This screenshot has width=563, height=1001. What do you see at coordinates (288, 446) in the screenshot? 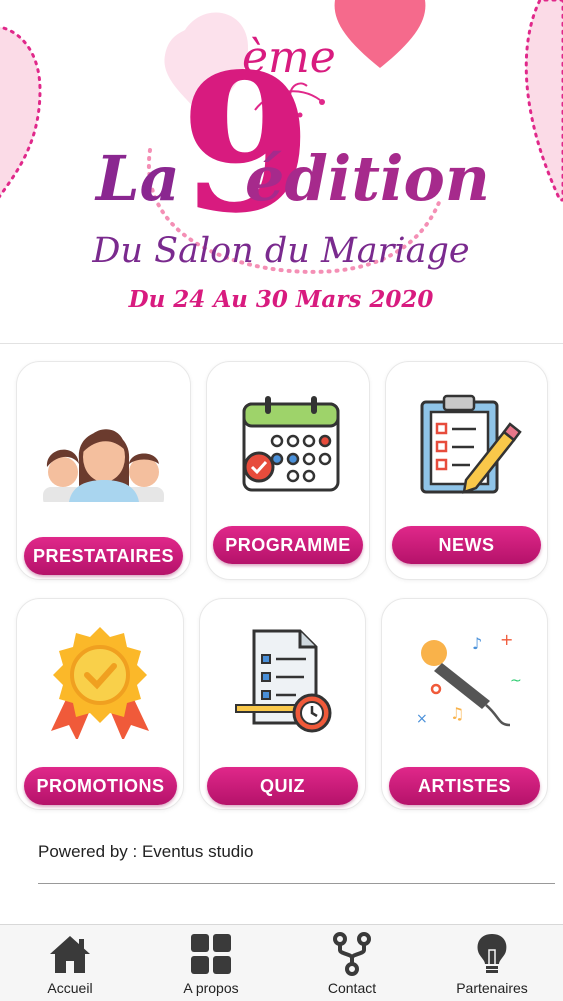
I see `calendar-icon` at bounding box center [288, 446].